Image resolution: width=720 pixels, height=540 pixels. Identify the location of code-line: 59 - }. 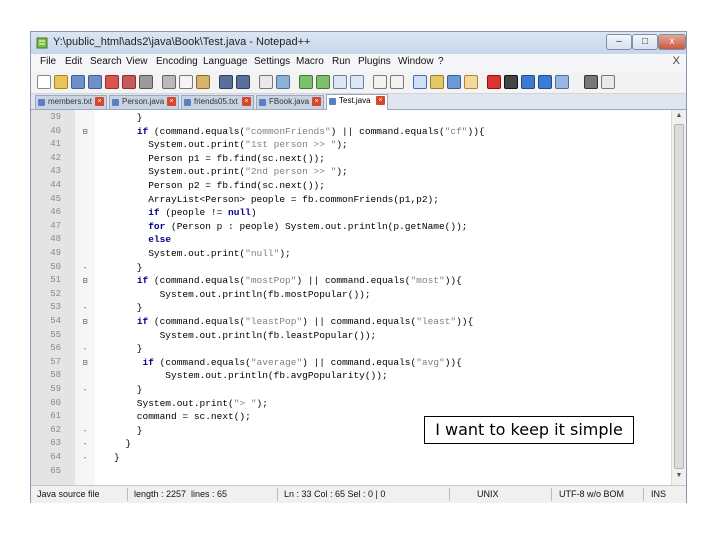
(351, 389).